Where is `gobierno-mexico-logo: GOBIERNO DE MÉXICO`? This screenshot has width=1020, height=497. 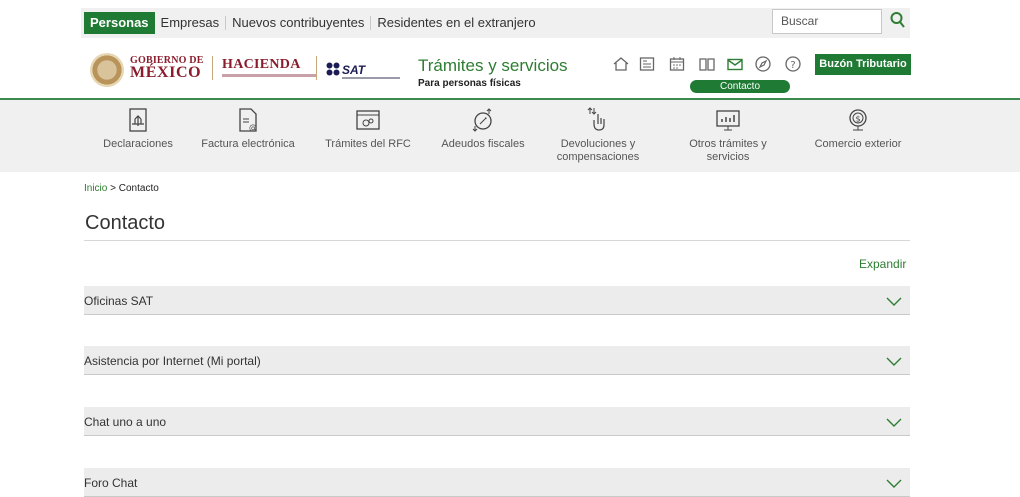
gobierno-mexico-logo: GOBIERNO DE MÉXICO is located at coordinates (150, 69).